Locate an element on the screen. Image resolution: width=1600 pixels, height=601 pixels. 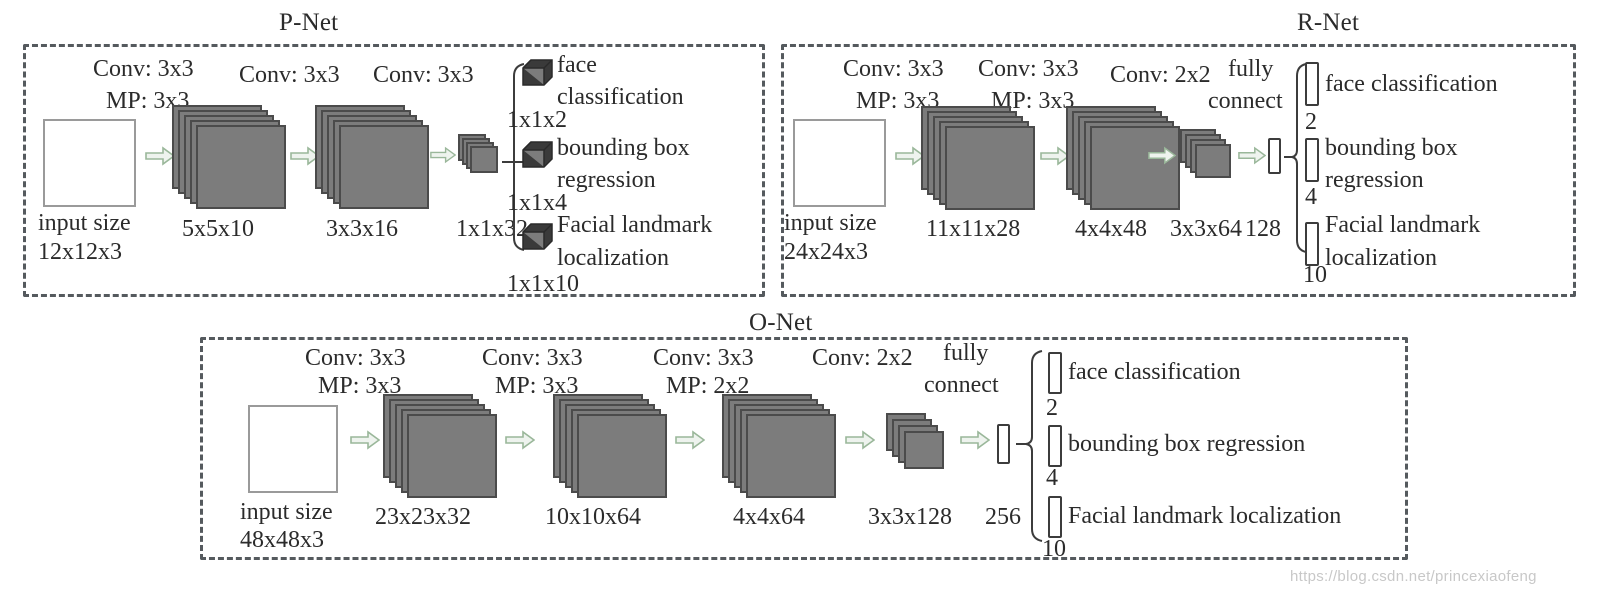
p-net-input-label-line2: 12x12x3 is located at coordinates (80, 252).